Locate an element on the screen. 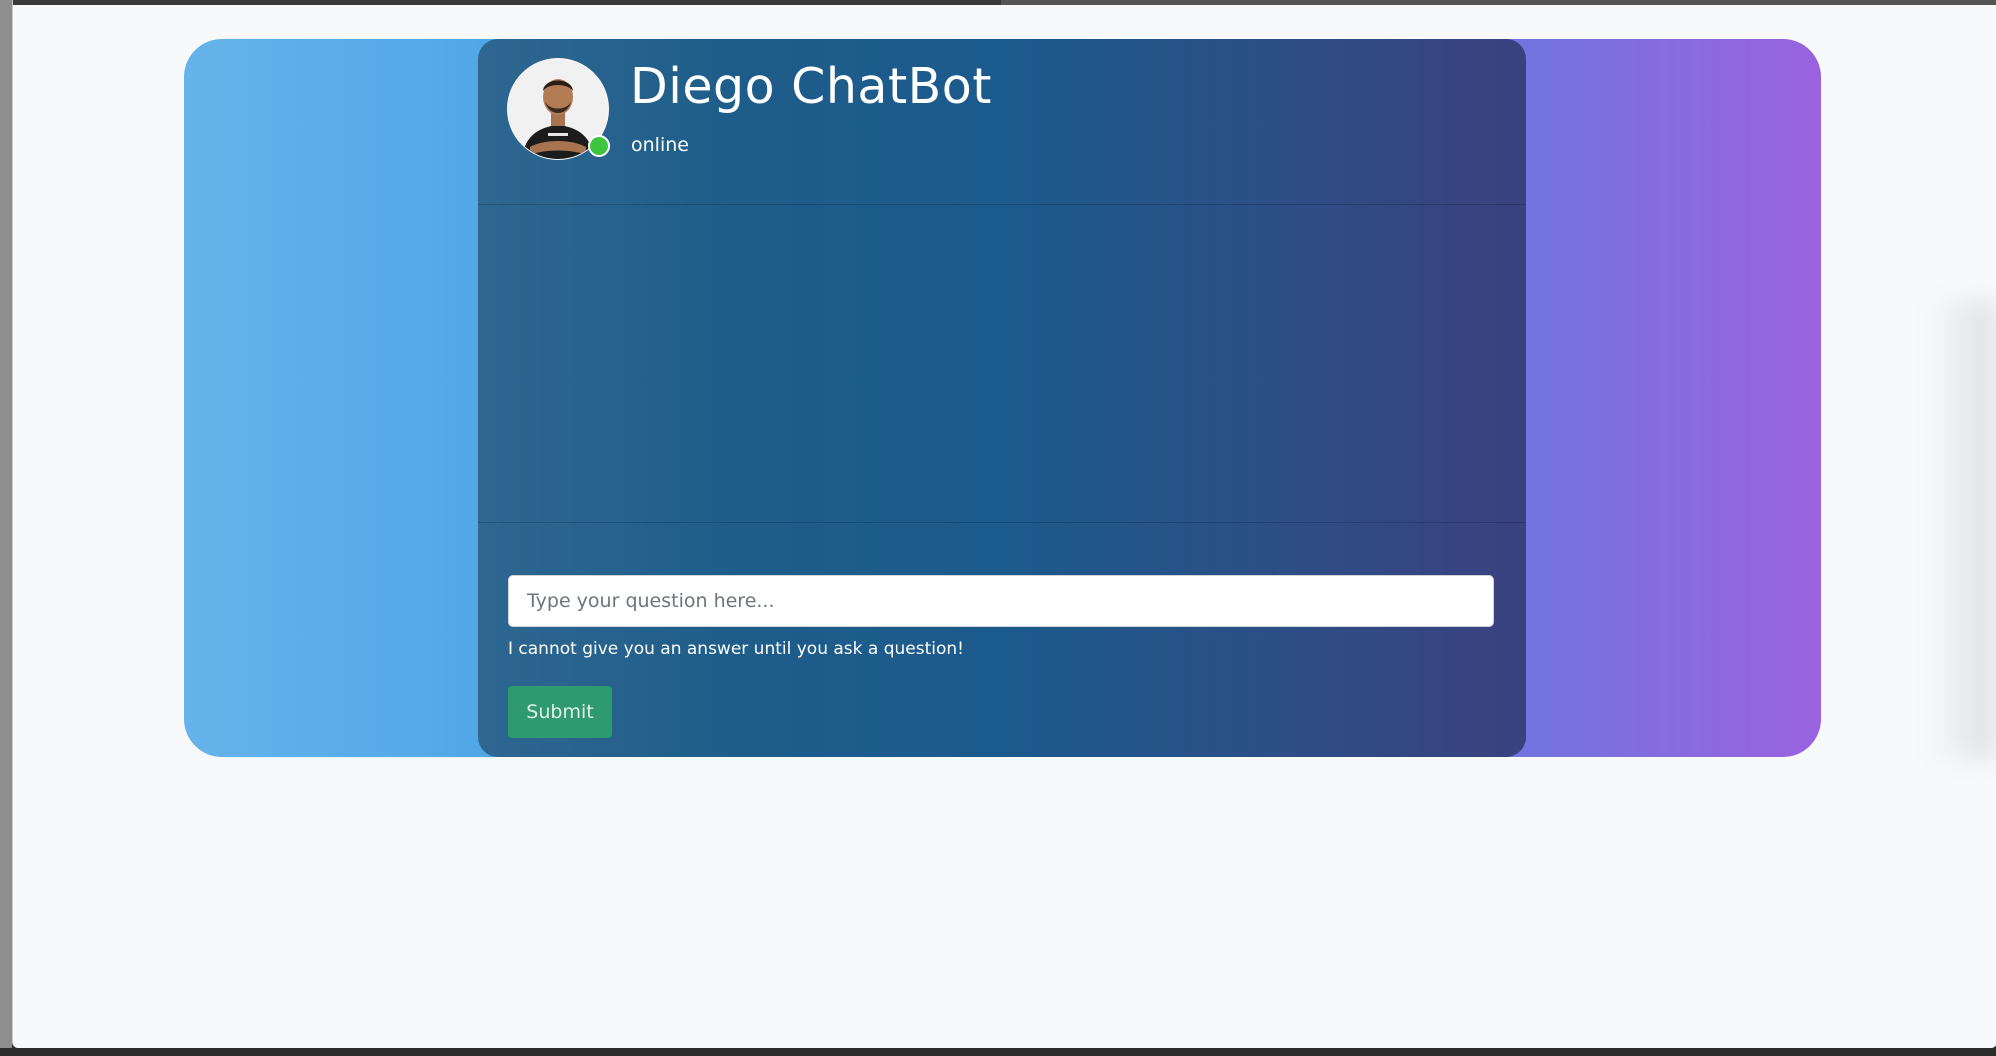 This screenshot has width=1996, height=1056. question-input is located at coordinates (1001, 601).